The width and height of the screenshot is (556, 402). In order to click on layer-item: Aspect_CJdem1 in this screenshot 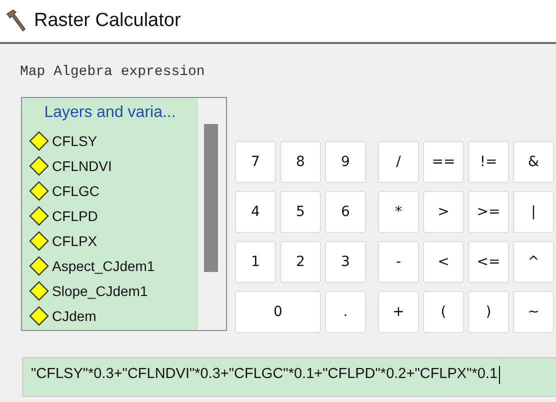, I will do `click(103, 266)`.